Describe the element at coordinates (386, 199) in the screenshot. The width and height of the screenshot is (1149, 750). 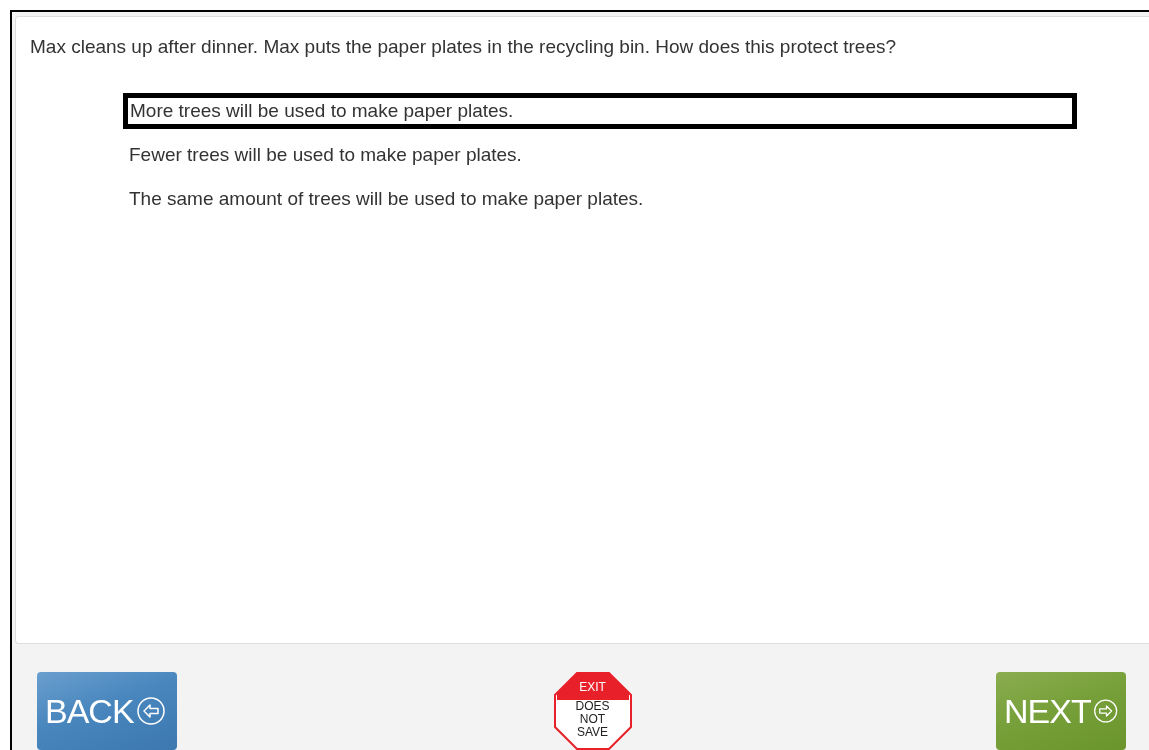
I see `answer-option: The same amount of trees will be used to make paper plates.` at that location.